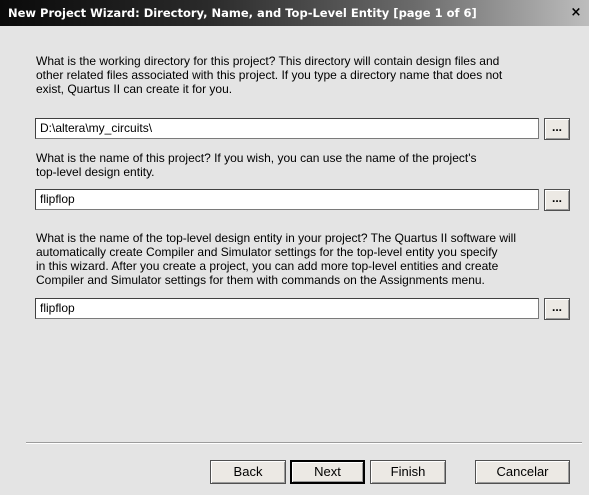  What do you see at coordinates (522, 472) in the screenshot?
I see `cancel-button: Cancelar` at bounding box center [522, 472].